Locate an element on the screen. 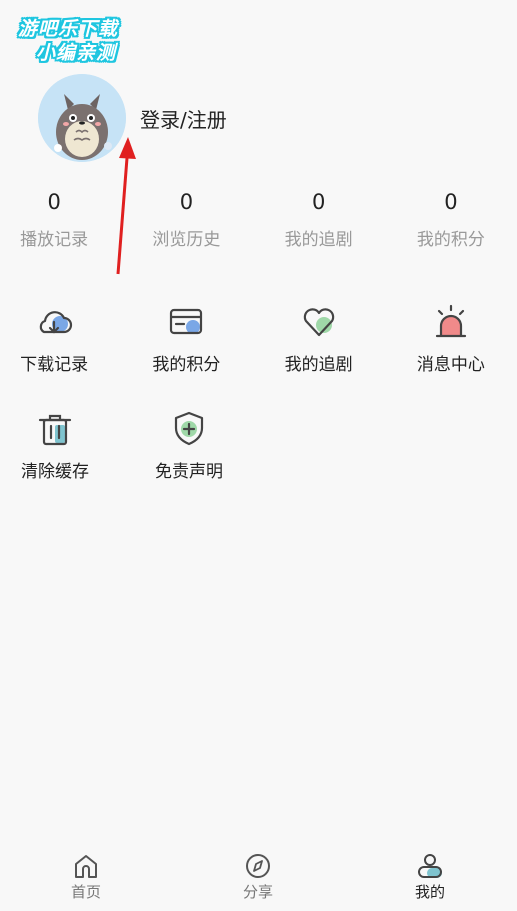 Image resolution: width=517 pixels, height=911 pixels. login-register-link: 登录/注册 is located at coordinates (183, 118).